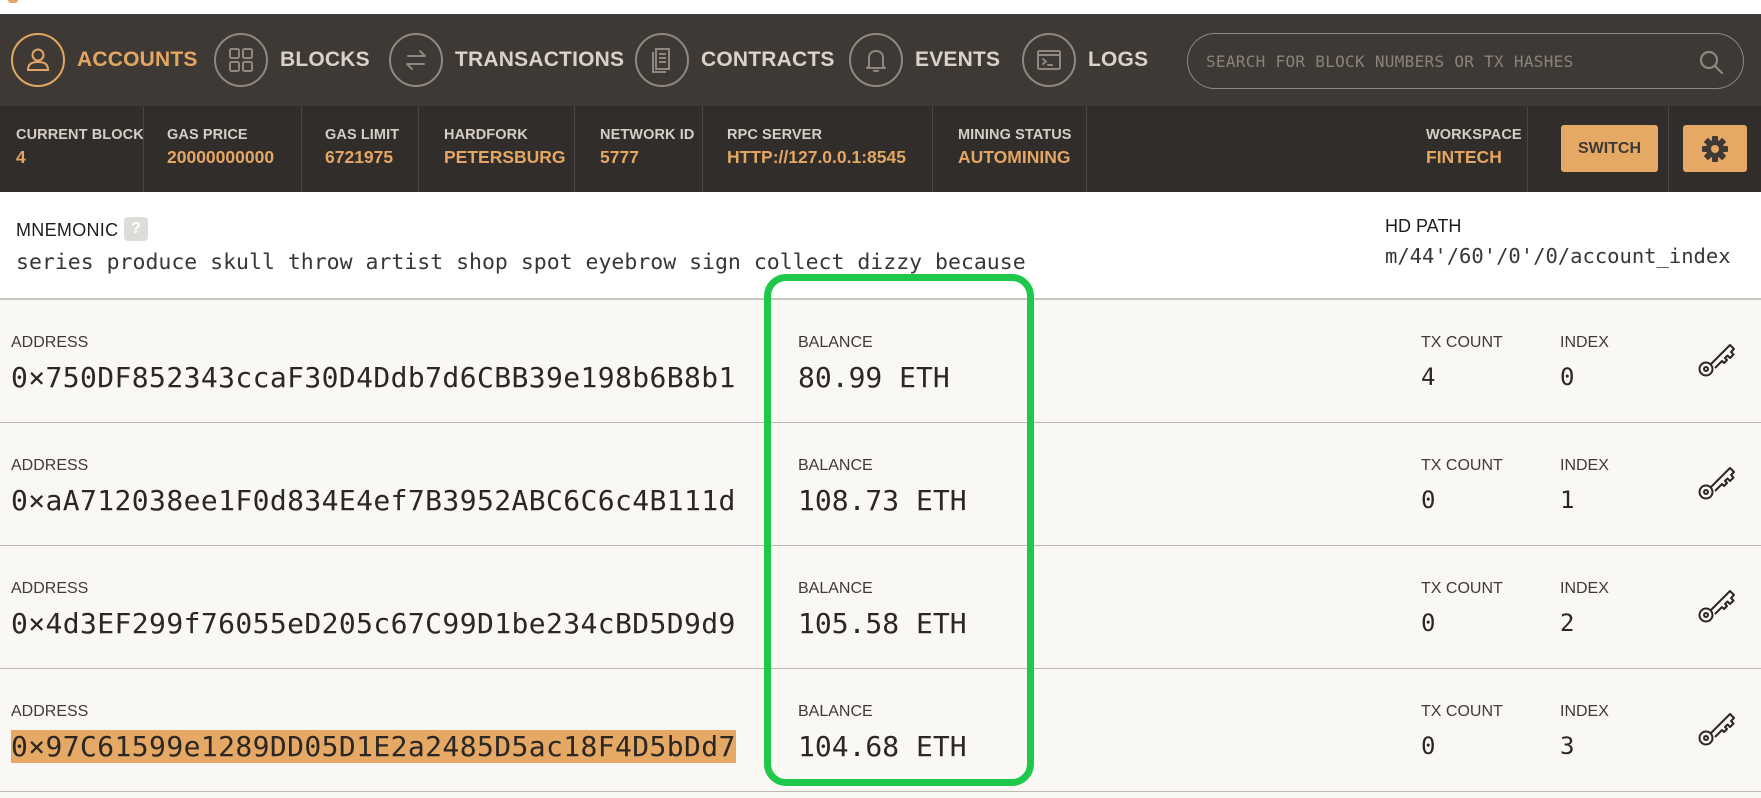  What do you see at coordinates (619, 157) in the screenshot?
I see `stat-network-id-value: 5777` at bounding box center [619, 157].